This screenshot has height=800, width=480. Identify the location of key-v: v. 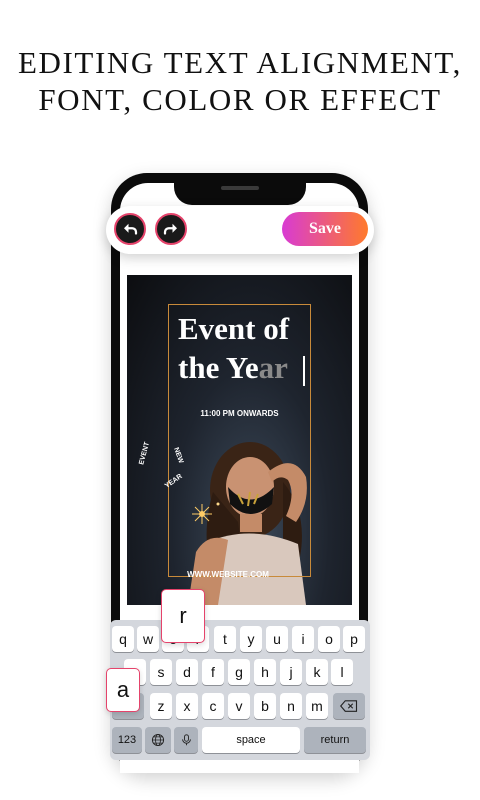
(239, 706).